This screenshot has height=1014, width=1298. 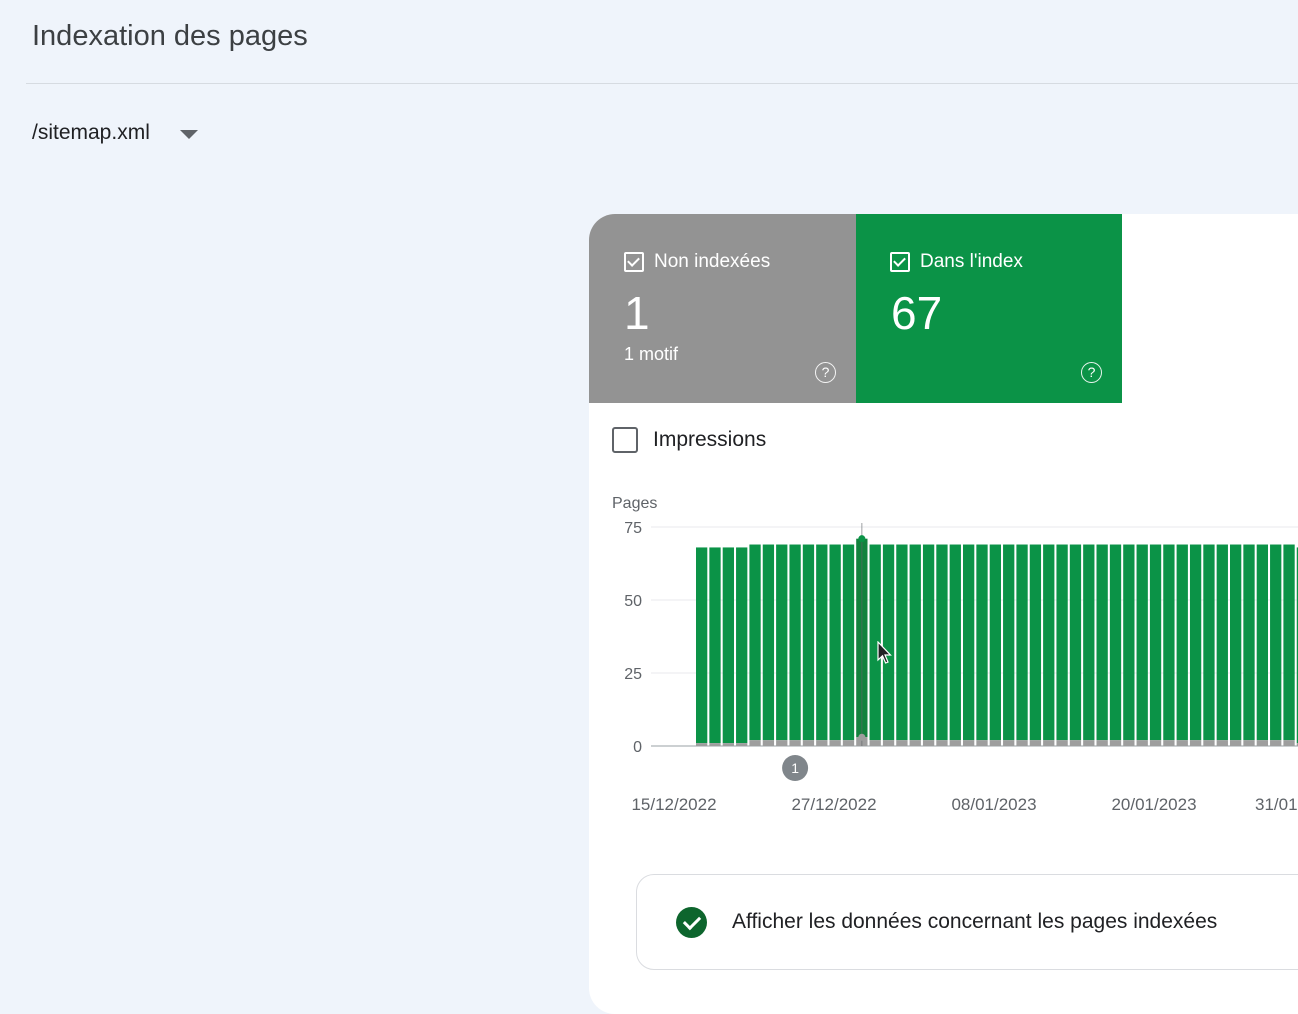 I want to click on page-title: Indexation des pages, so click(x=170, y=36).